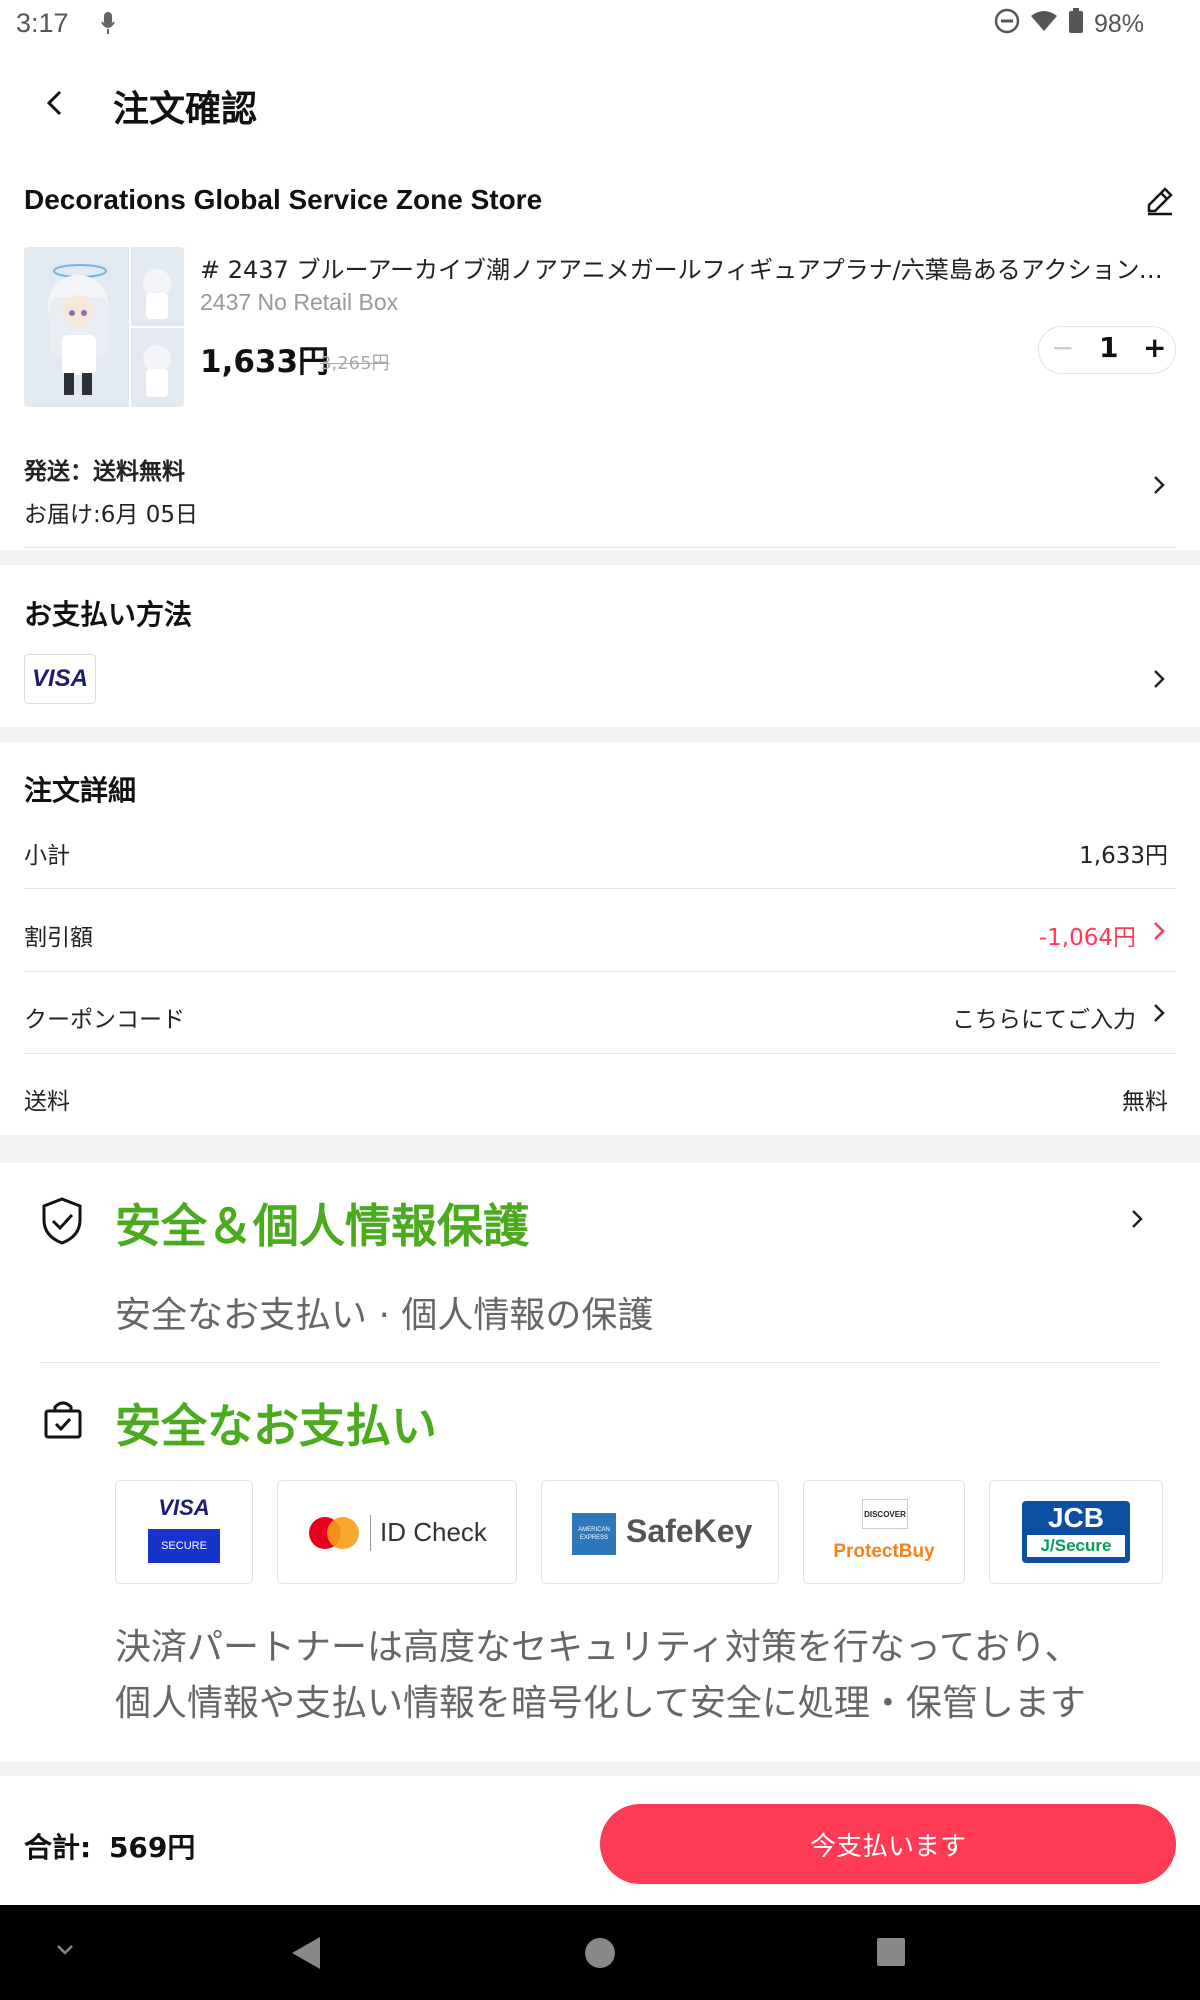  Describe the element at coordinates (884, 1532) in the screenshot. I see `discover-protectbuy-logo: DISCOVER ProtectBuy` at that location.